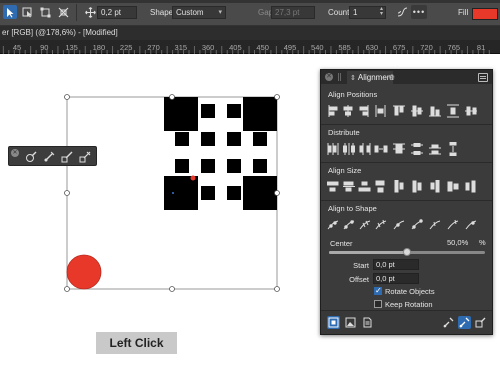 The width and height of the screenshot is (500, 369). What do you see at coordinates (190, 12) in the screenshot?
I see `shape-value: Custom` at bounding box center [190, 12].